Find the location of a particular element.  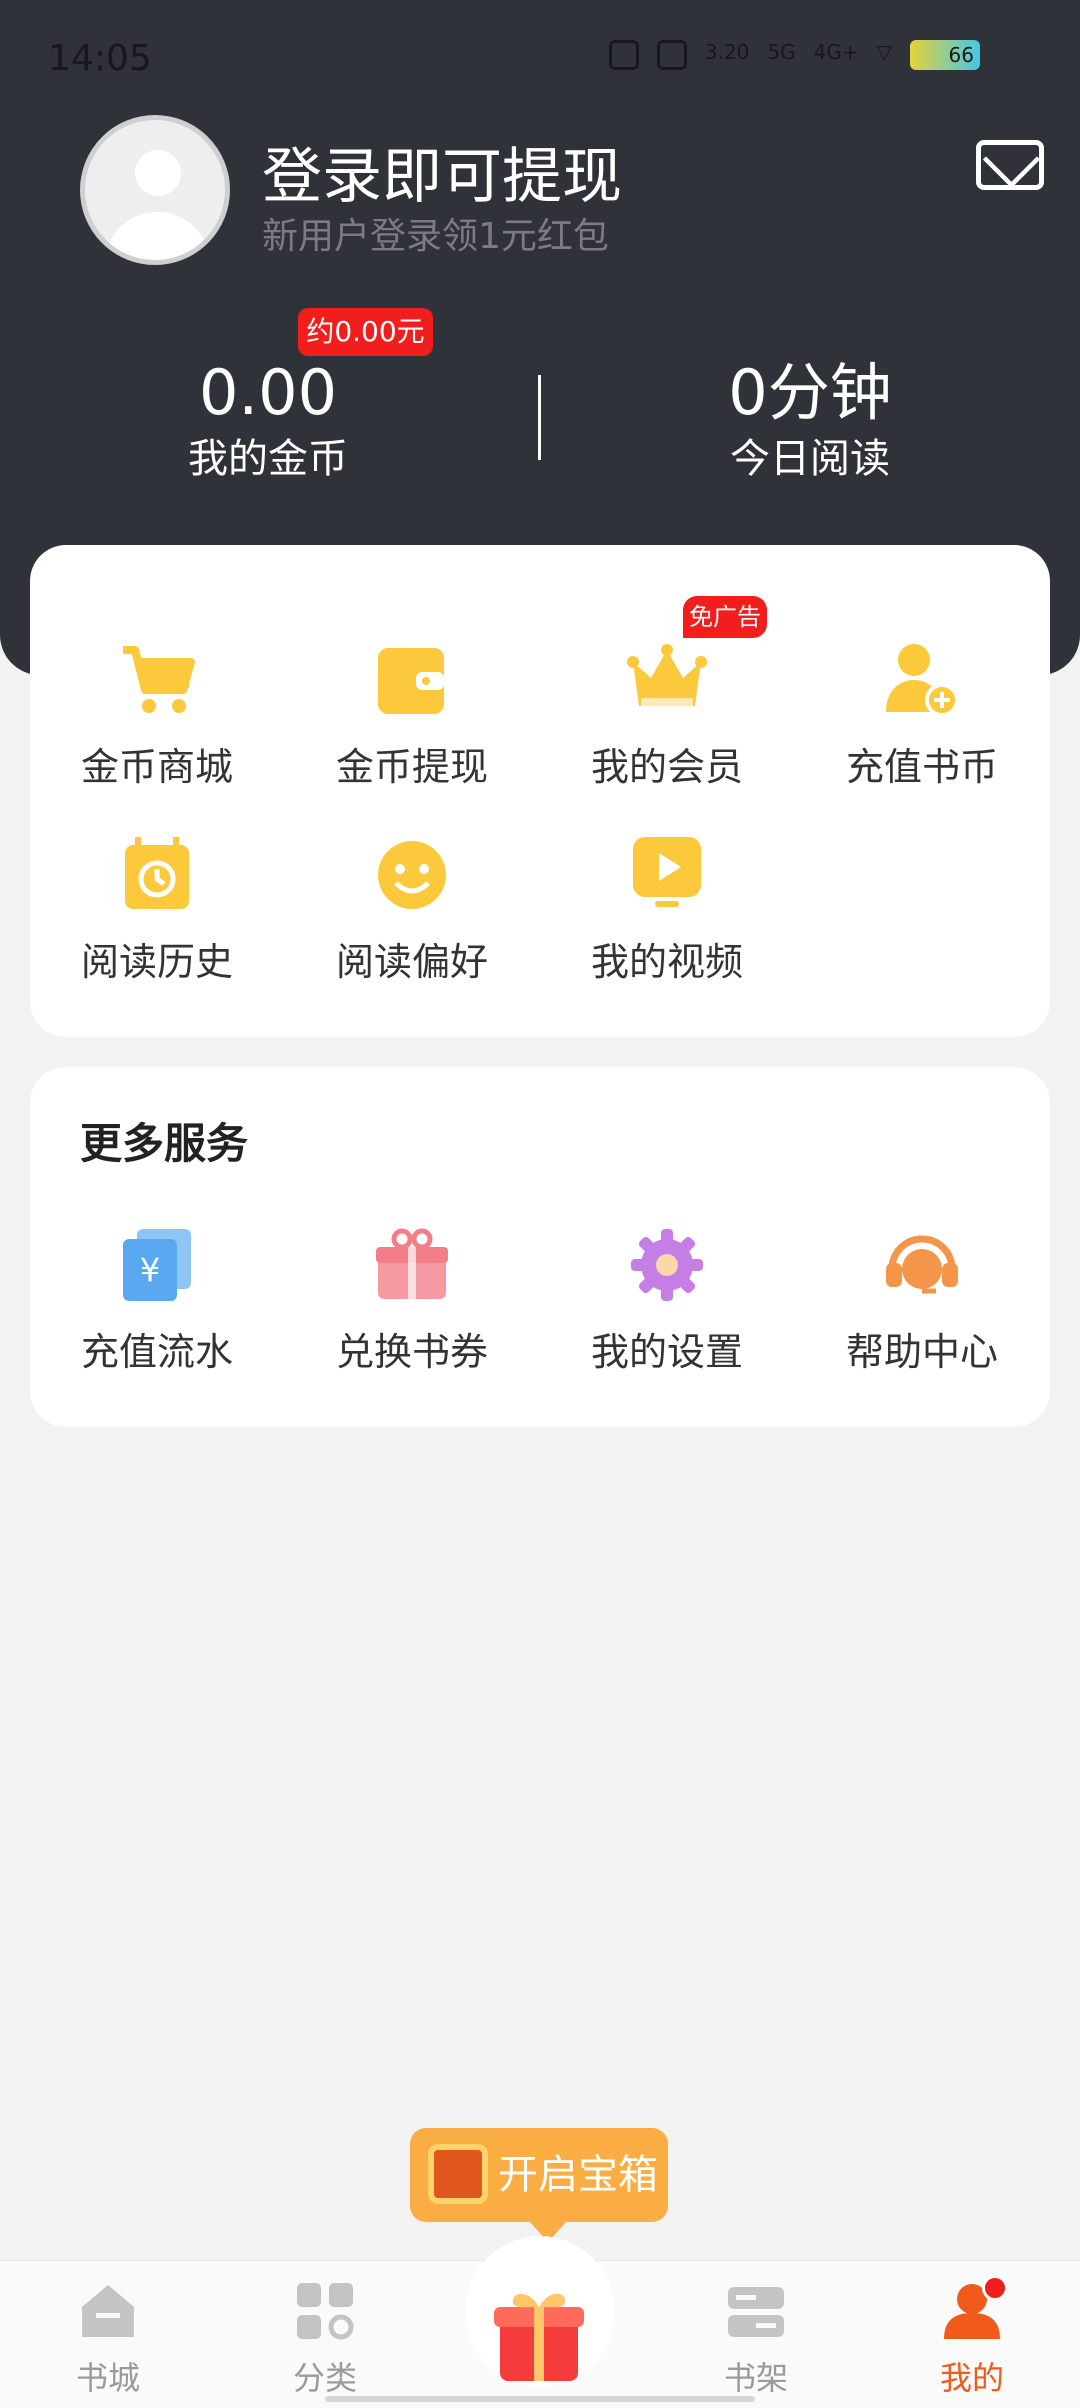

service-item-redeem-voucher: 兑换书券 is located at coordinates (412, 1300).